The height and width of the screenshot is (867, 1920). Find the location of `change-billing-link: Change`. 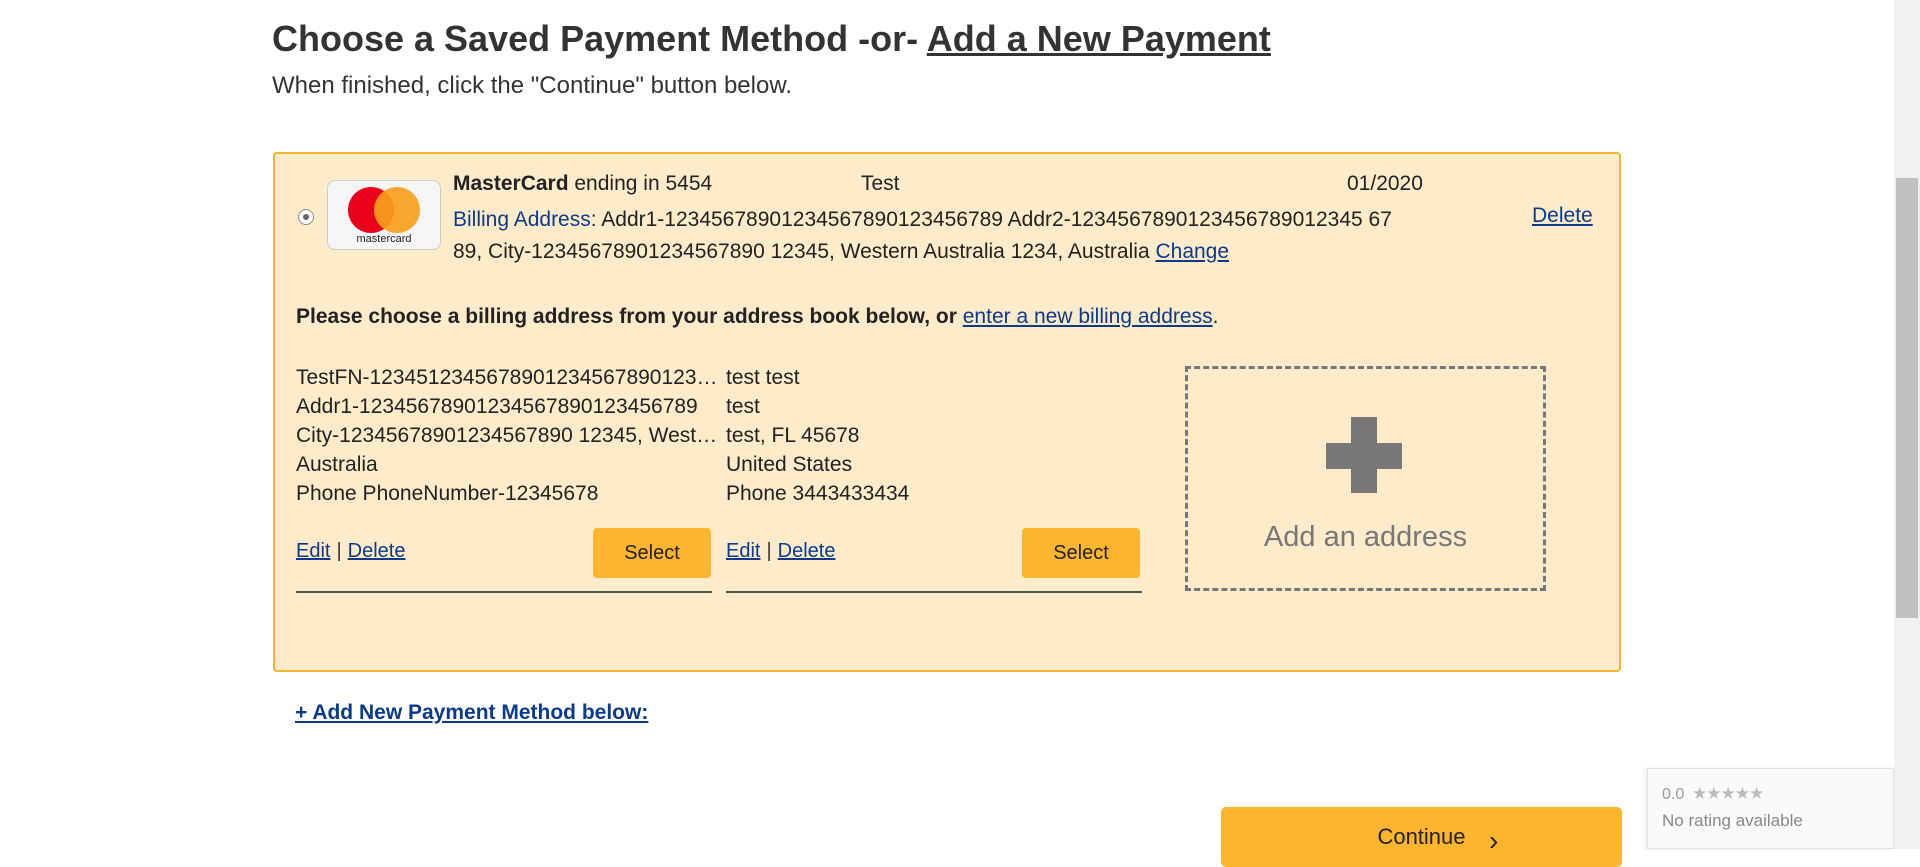

change-billing-link: Change is located at coordinates (1192, 251).